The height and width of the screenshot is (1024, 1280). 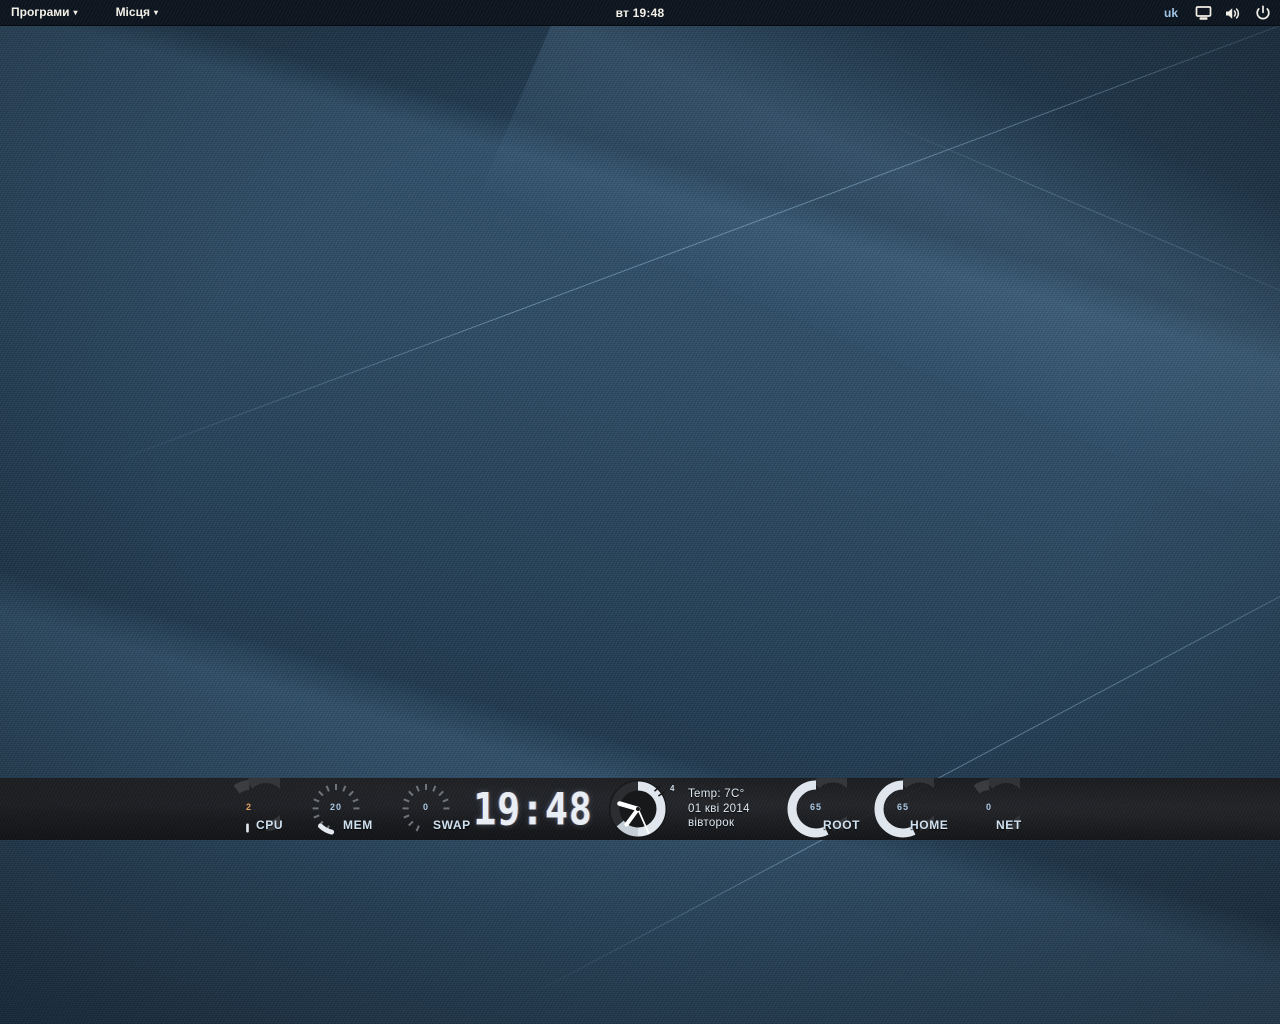 I want to click on gauge-swap: 0 SWAP, so click(x=432, y=809).